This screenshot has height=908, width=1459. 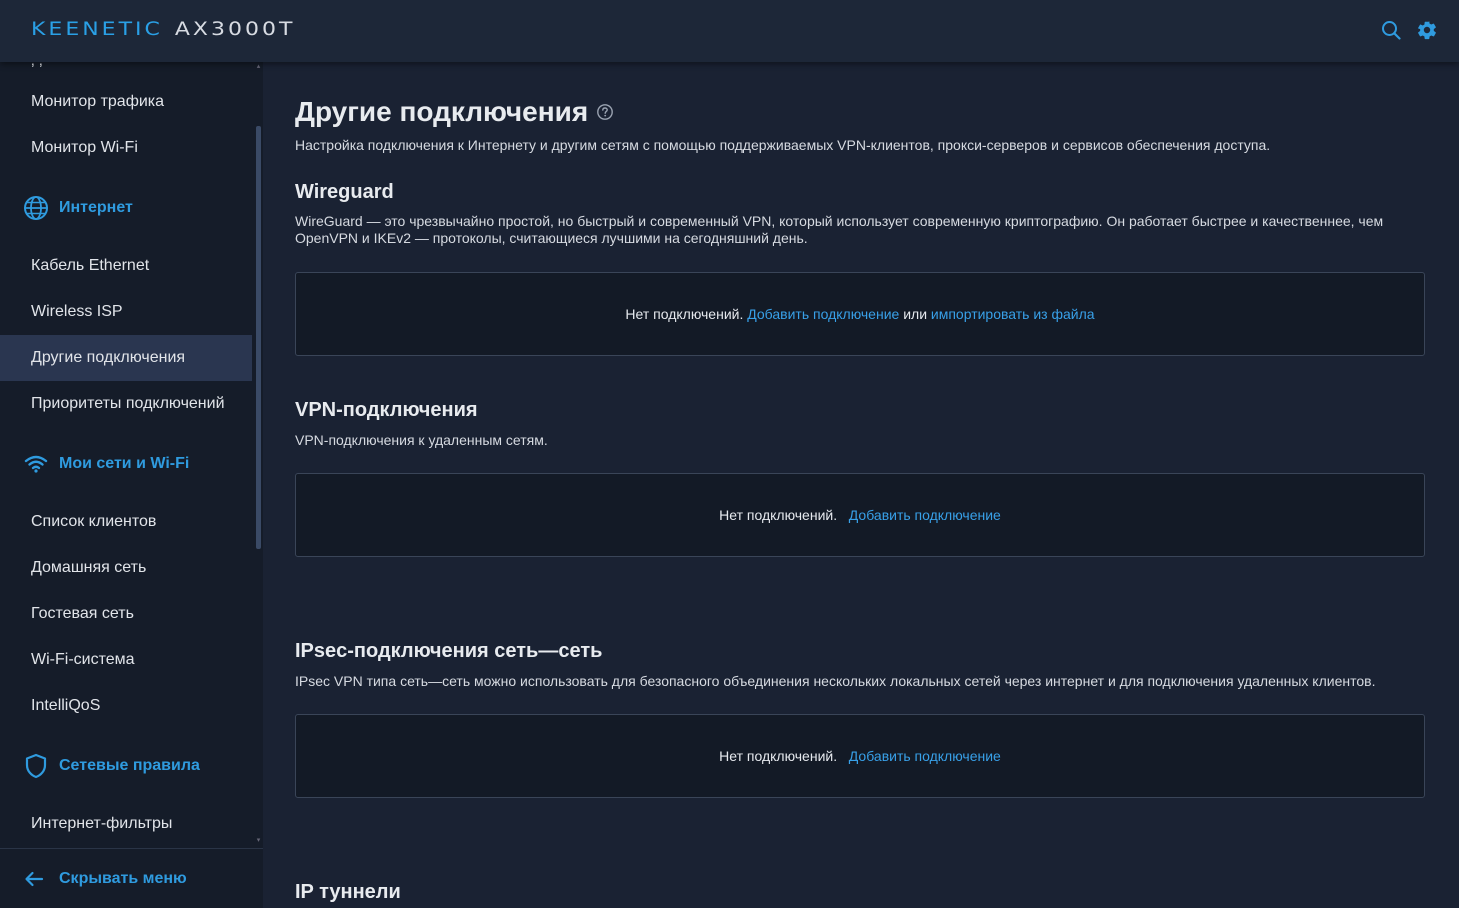 What do you see at coordinates (98, 101) in the screenshot?
I see `sidebar-item-label: Монитор трафика` at bounding box center [98, 101].